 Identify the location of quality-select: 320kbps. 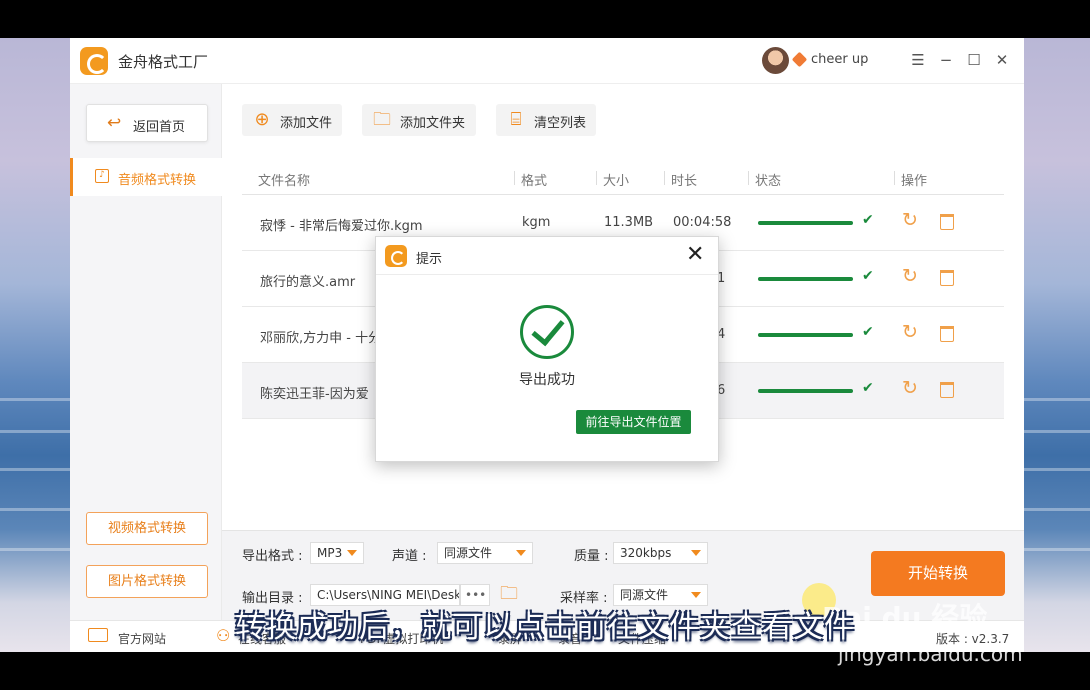
(660, 553).